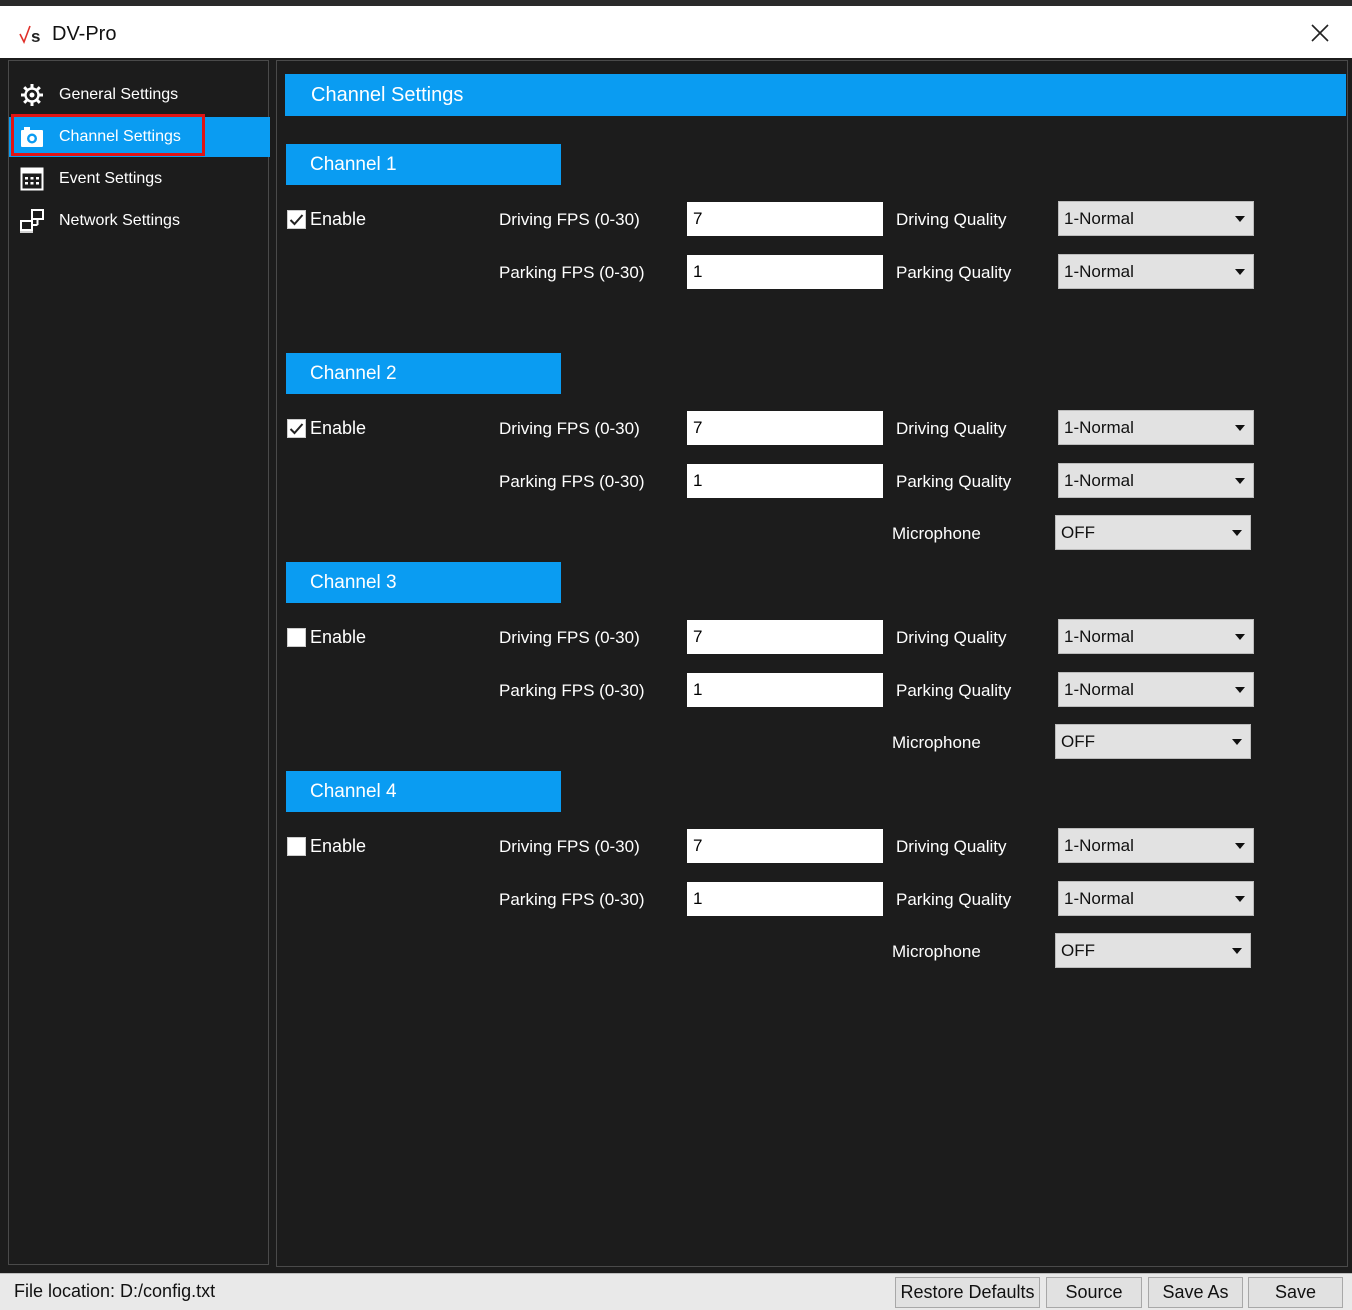 The height and width of the screenshot is (1310, 1352). What do you see at coordinates (423, 373) in the screenshot?
I see `channel-2-header: Channel 2` at bounding box center [423, 373].